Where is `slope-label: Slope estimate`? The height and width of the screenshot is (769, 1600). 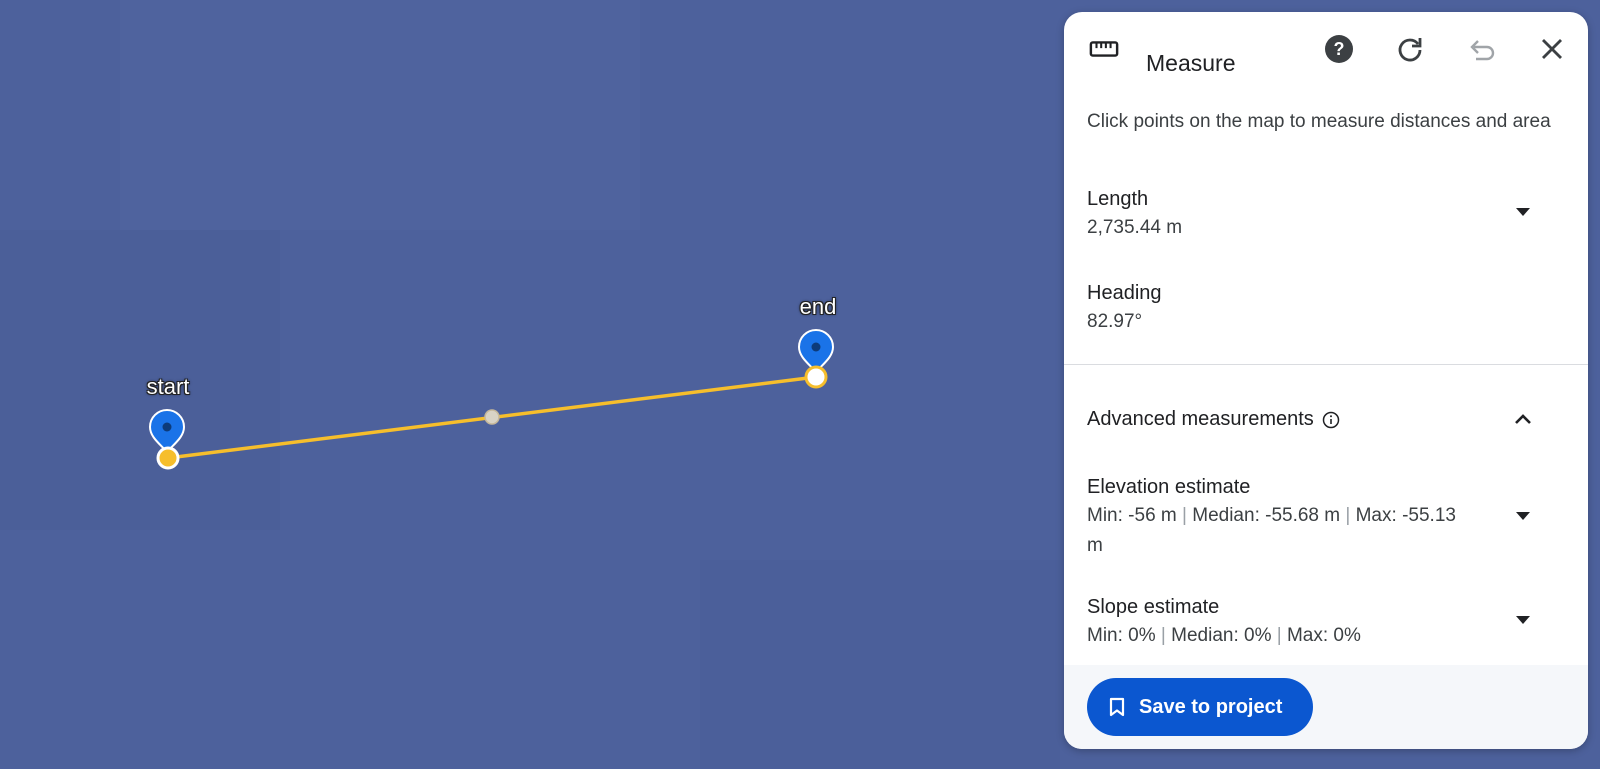 slope-label: Slope estimate is located at coordinates (1153, 607).